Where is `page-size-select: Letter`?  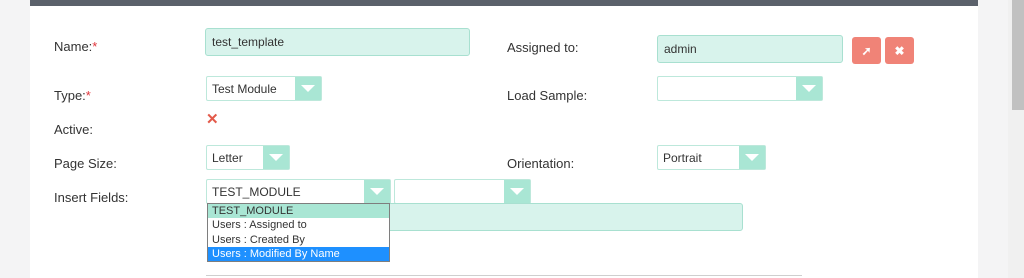
page-size-select: Letter is located at coordinates (248, 157).